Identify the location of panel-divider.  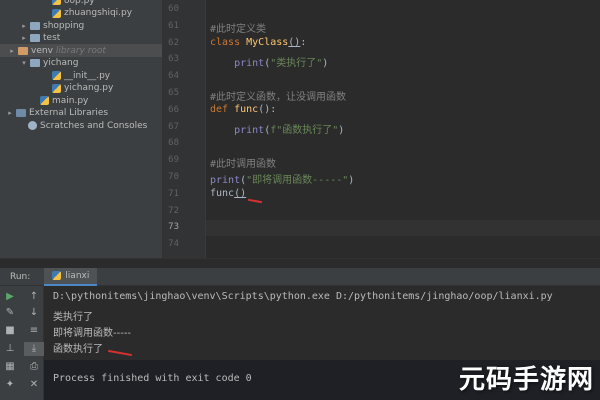
(300, 263).